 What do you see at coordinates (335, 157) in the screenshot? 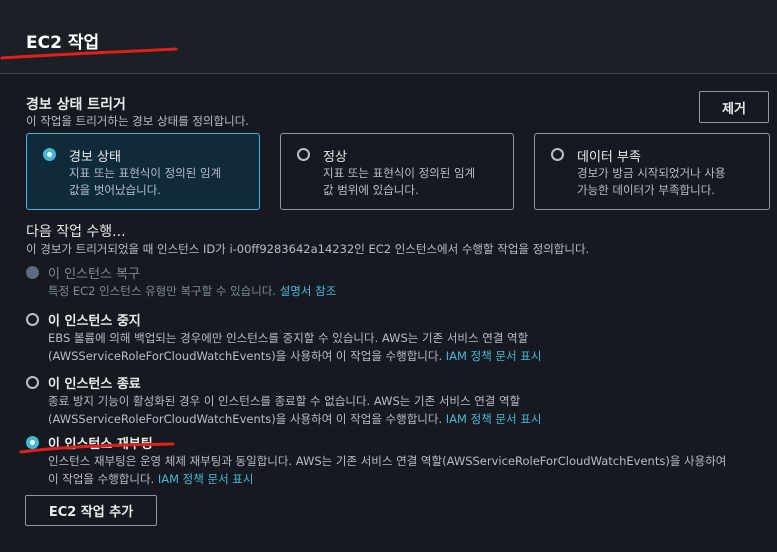
I see `tile-label: 정상` at bounding box center [335, 157].